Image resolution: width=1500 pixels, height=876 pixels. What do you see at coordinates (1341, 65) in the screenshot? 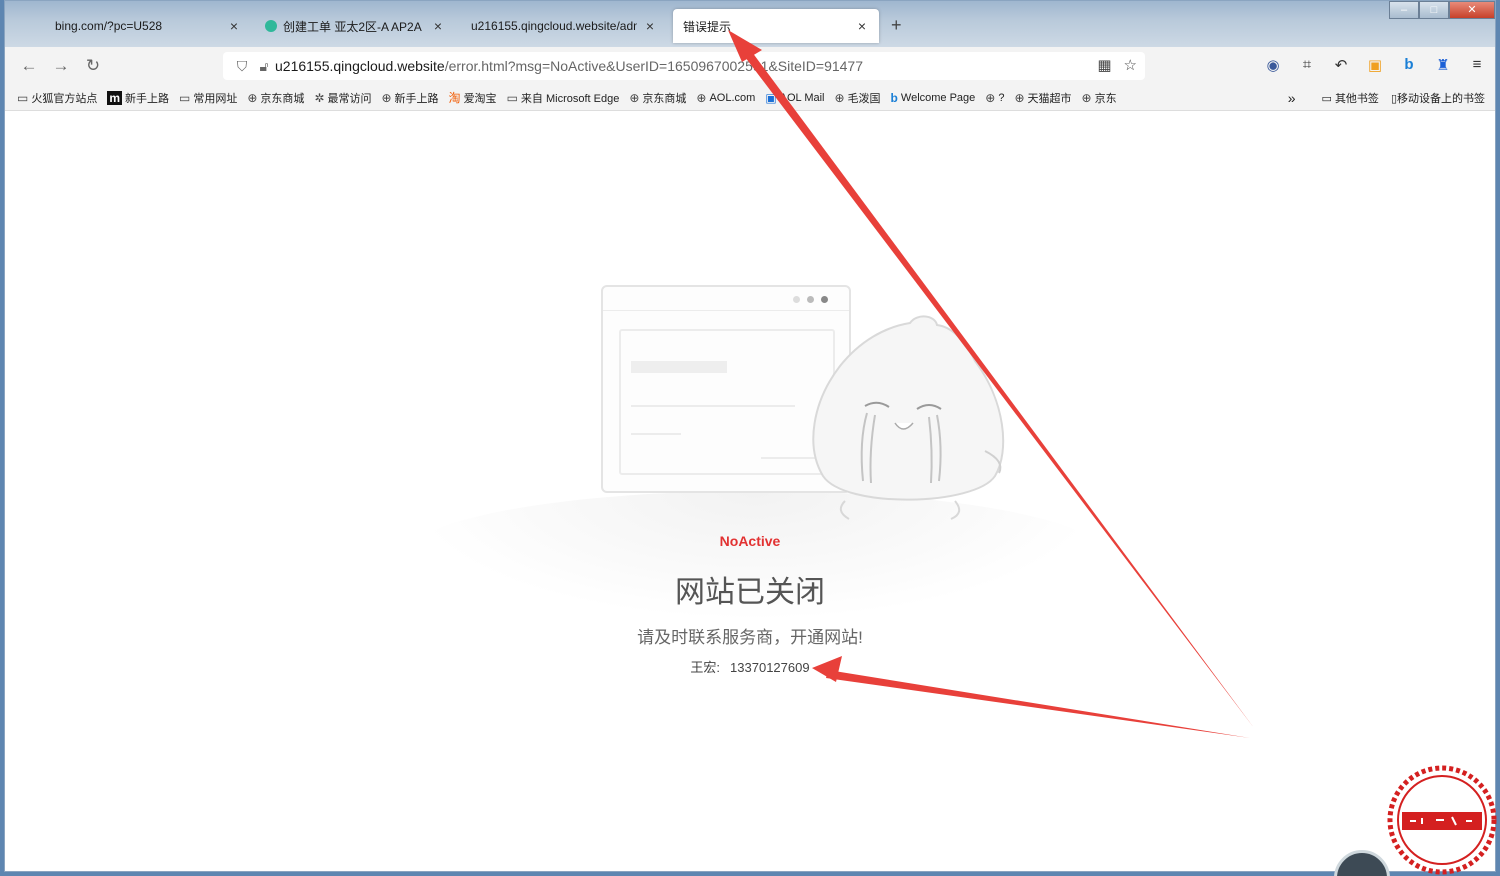
I see `undo-icon: ↶` at bounding box center [1341, 65].